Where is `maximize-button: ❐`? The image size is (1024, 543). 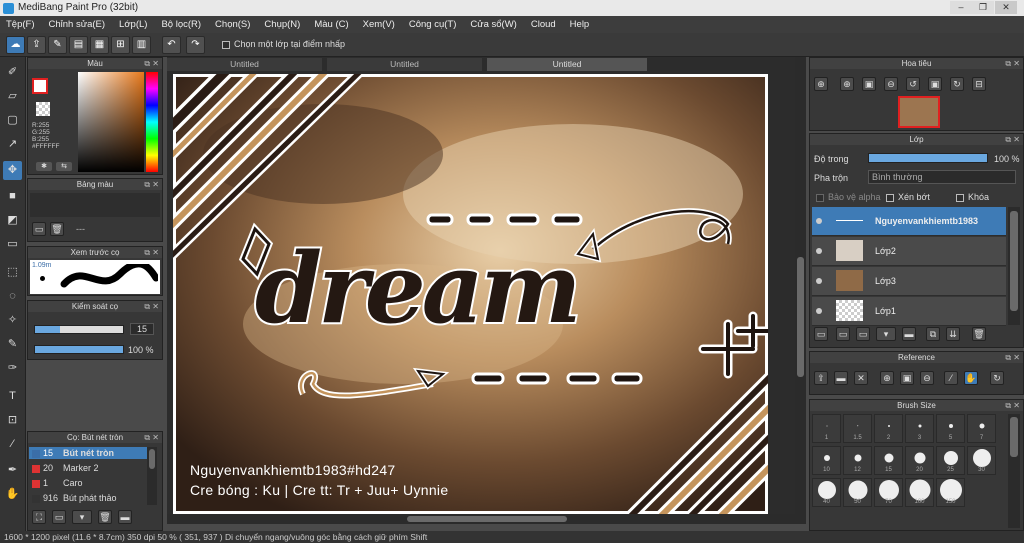
maximize-button: ❐ is located at coordinates (983, 7).